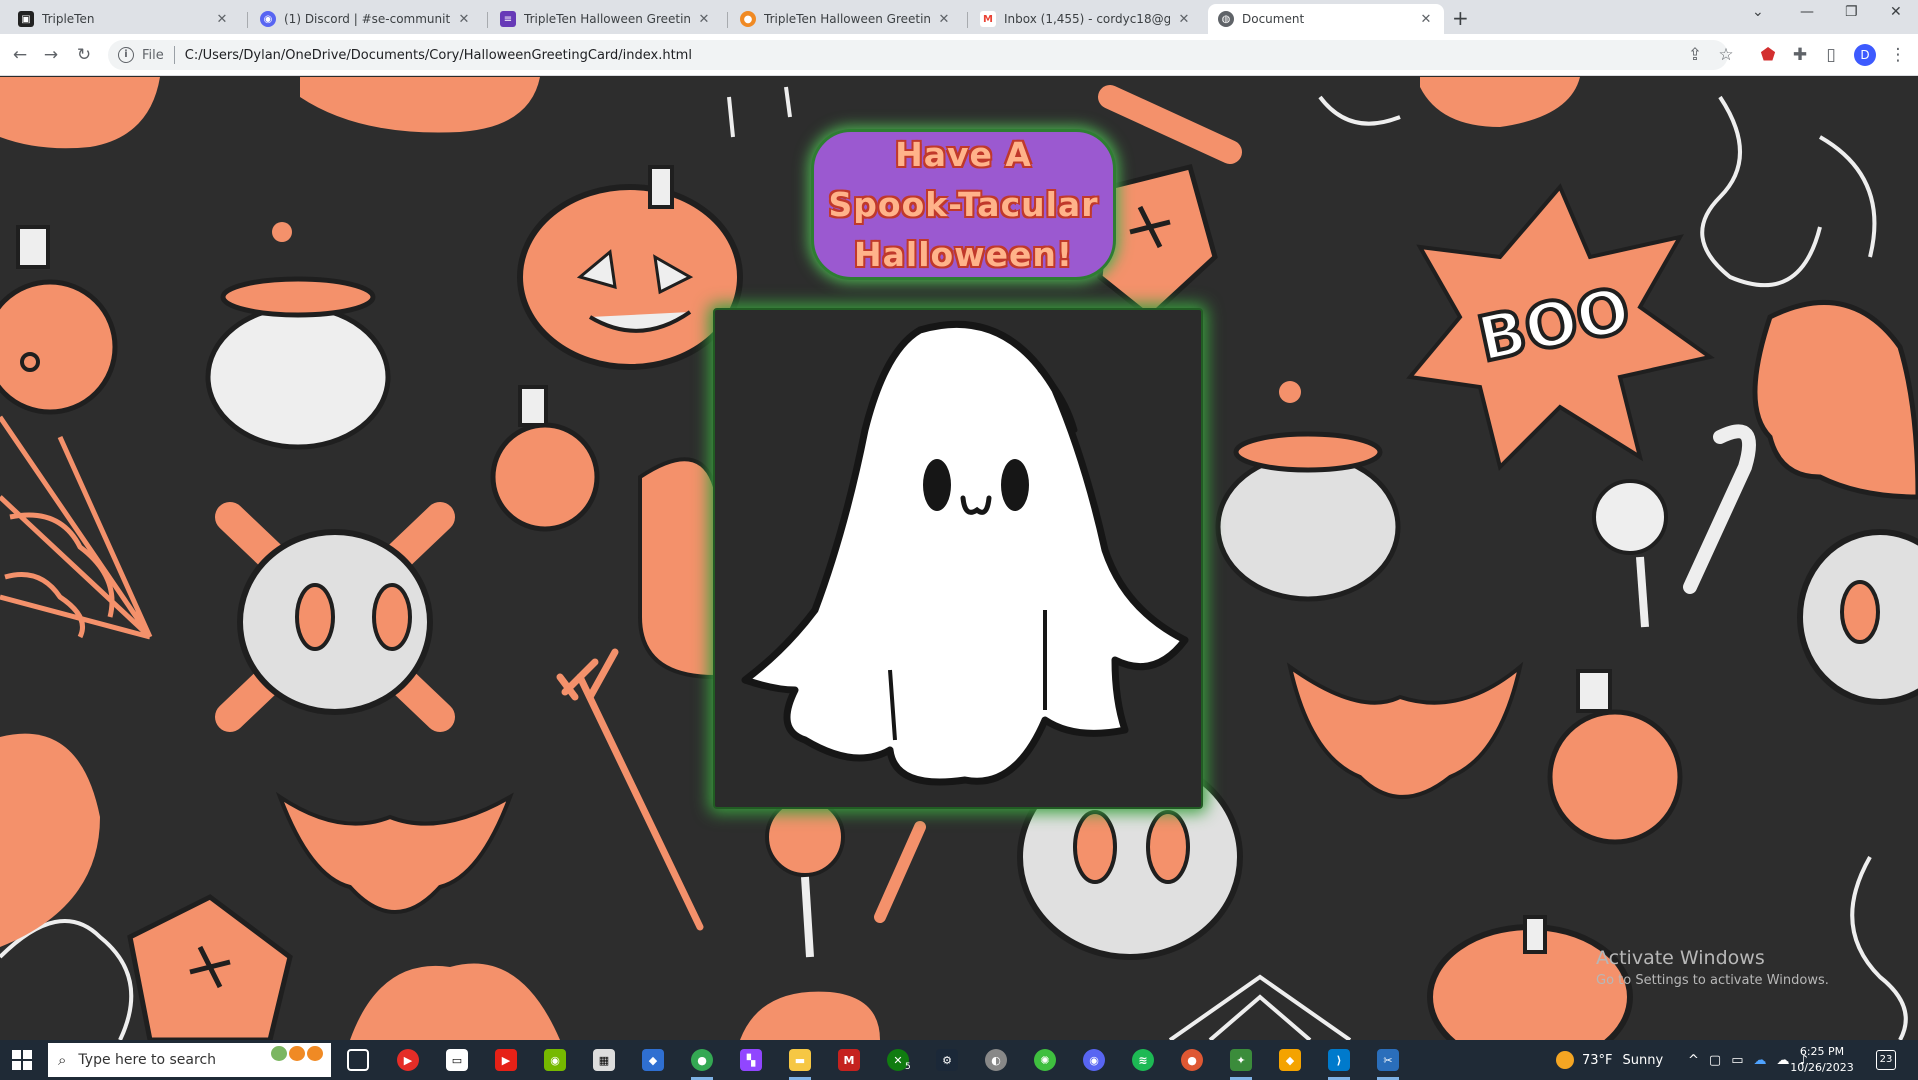  I want to click on tab-title: (1) Discord | #se-community | Sc, so click(367, 19).